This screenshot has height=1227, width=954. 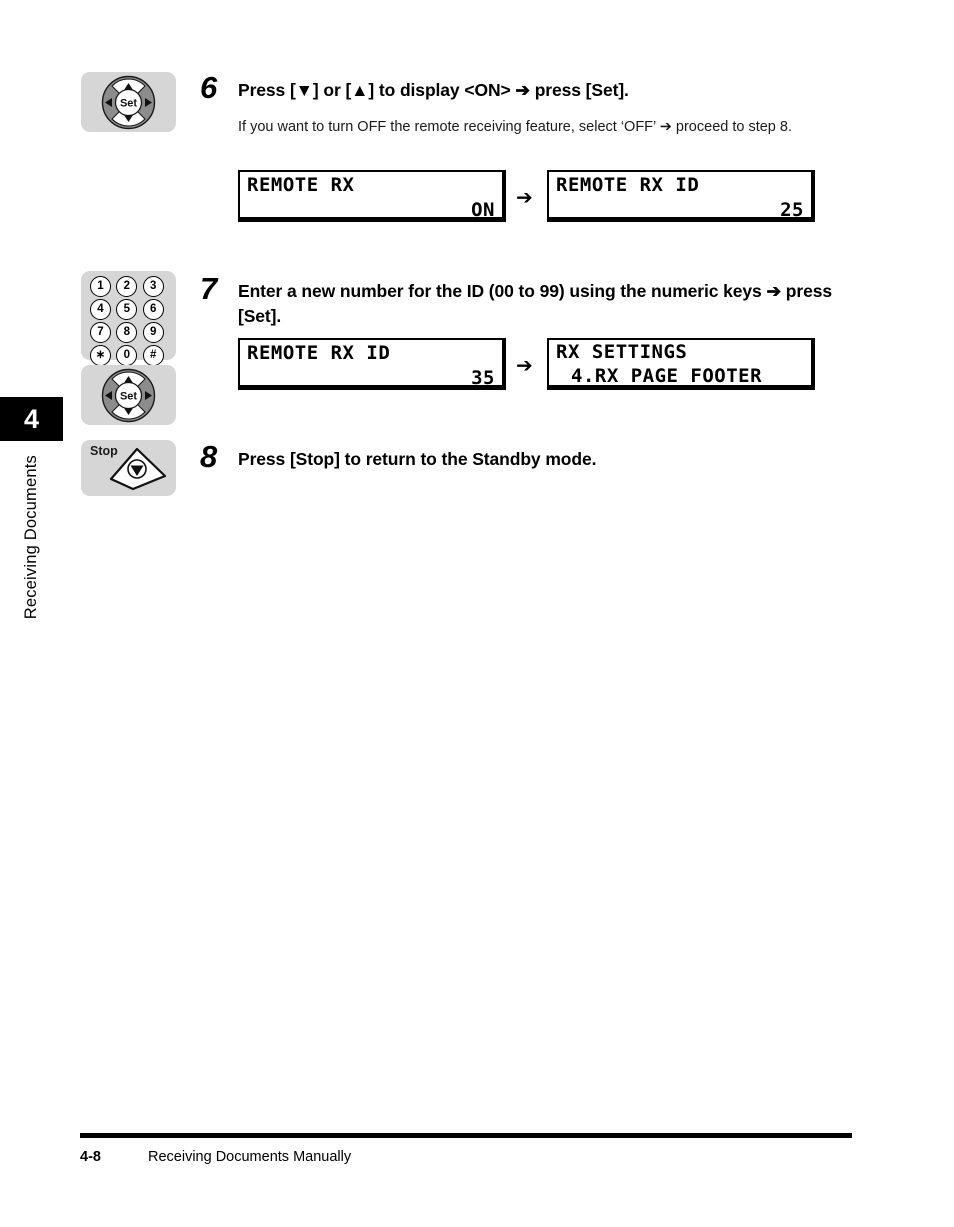 What do you see at coordinates (466, 1135) in the screenshot?
I see `footer-divider` at bounding box center [466, 1135].